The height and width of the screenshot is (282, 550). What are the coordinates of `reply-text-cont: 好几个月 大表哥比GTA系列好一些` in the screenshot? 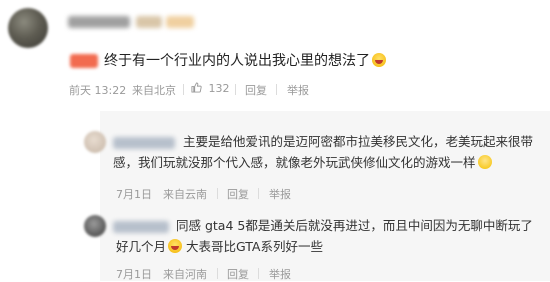 It's located at (219, 246).